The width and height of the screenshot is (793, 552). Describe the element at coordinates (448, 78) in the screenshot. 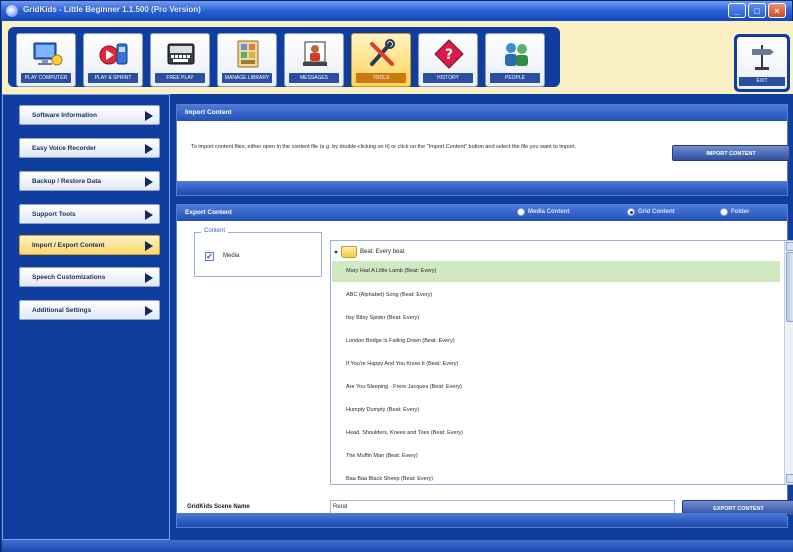

I see `tool-label: HISTORY` at that location.